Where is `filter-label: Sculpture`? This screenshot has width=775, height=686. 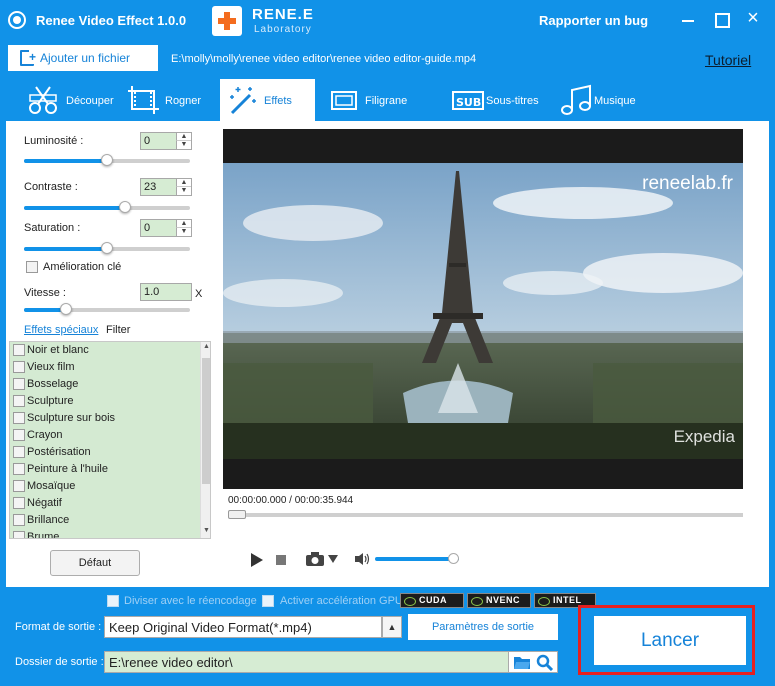
filter-label: Sculpture is located at coordinates (50, 401).